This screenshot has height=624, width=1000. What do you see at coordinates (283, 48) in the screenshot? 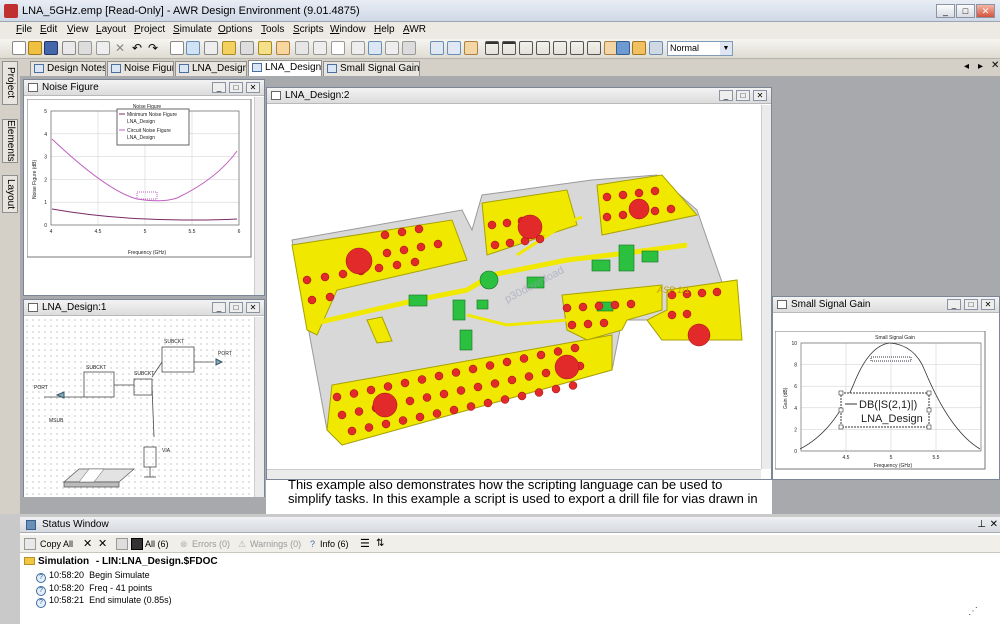
I see `tune-tool-icon` at bounding box center [283, 48].